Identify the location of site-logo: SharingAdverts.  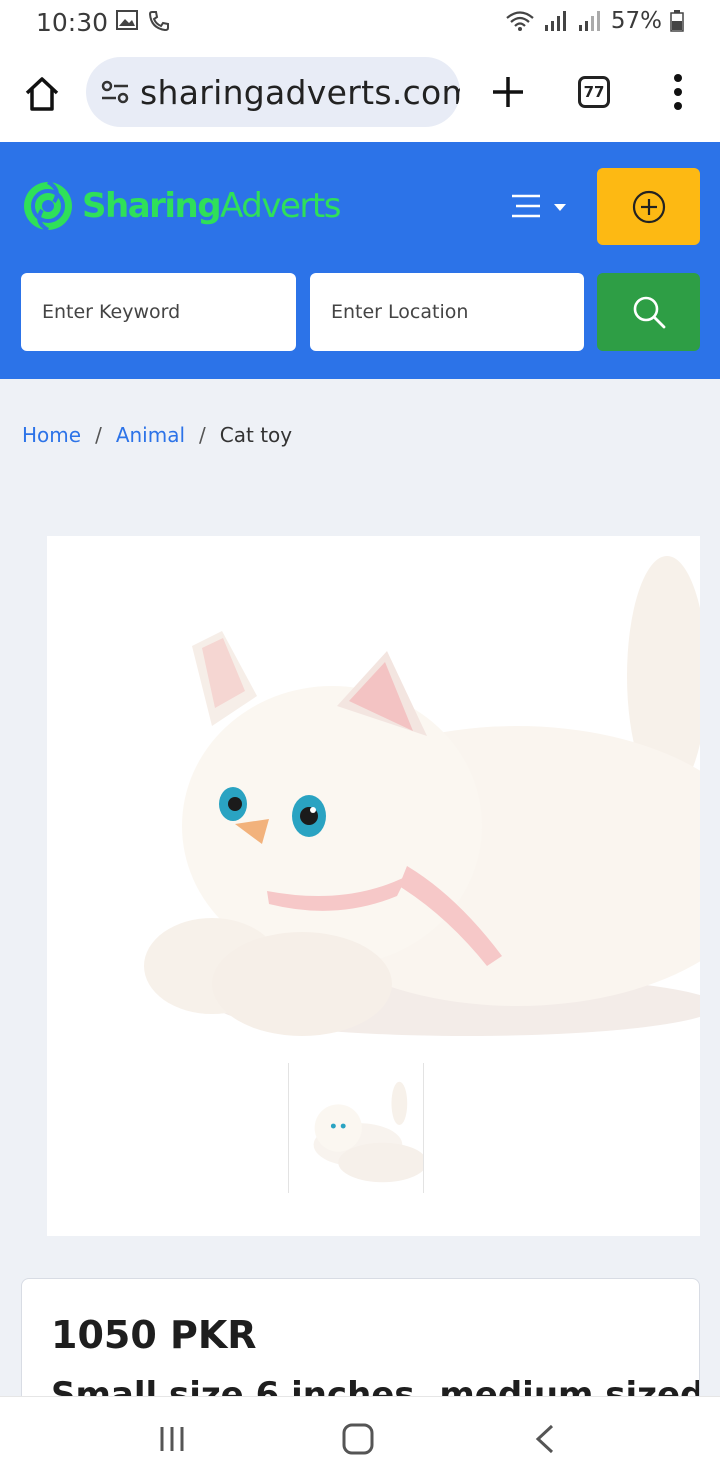
(181, 206).